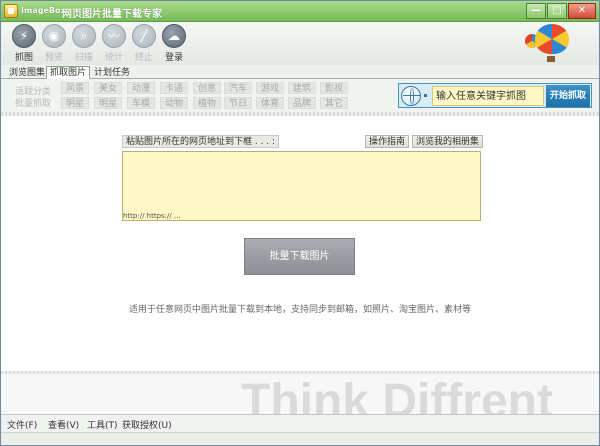 The image size is (600, 446). Describe the element at coordinates (270, 88) in the screenshot. I see `category-tag: 游戏` at that location.